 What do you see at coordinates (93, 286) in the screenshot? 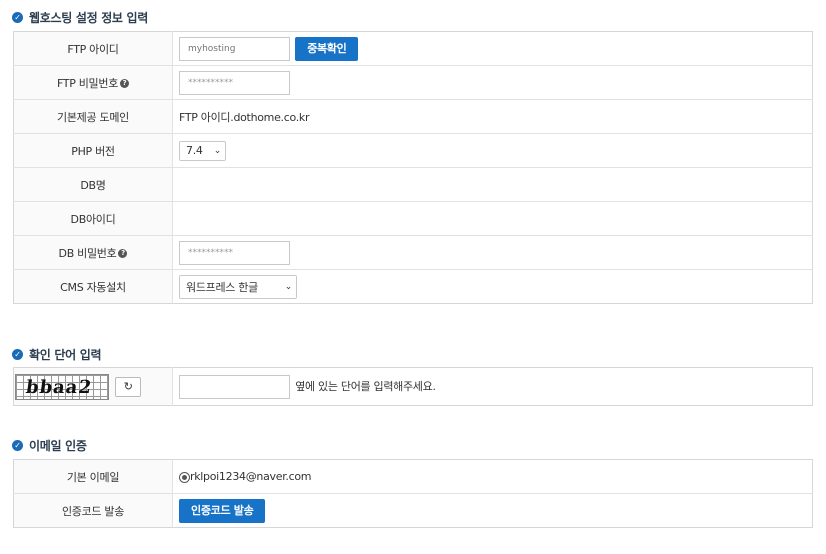
I see `cms-install-label: CMS 자동설치` at bounding box center [93, 286].